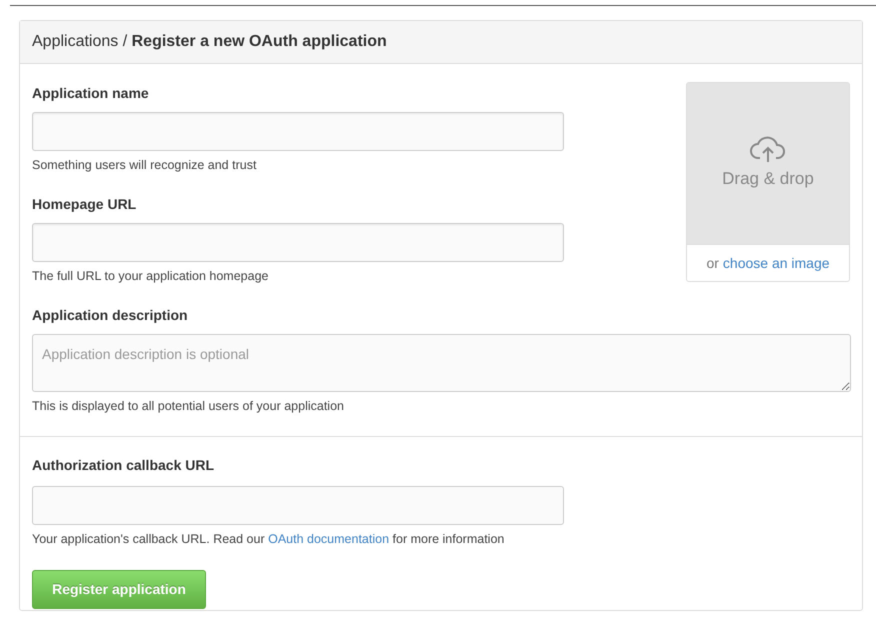 Image resolution: width=876 pixels, height=622 pixels. I want to click on drop-text: Drag & drop, so click(768, 179).